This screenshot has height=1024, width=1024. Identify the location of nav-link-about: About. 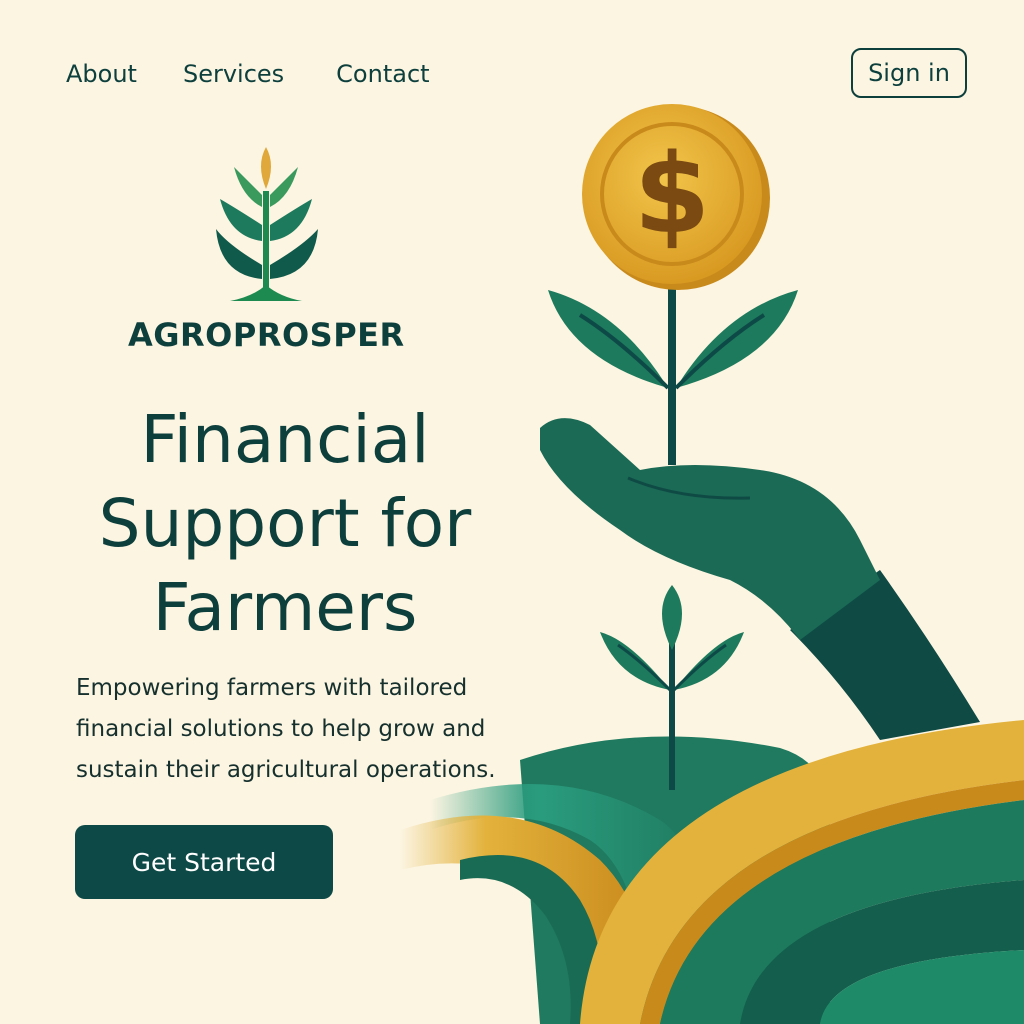
(101, 74).